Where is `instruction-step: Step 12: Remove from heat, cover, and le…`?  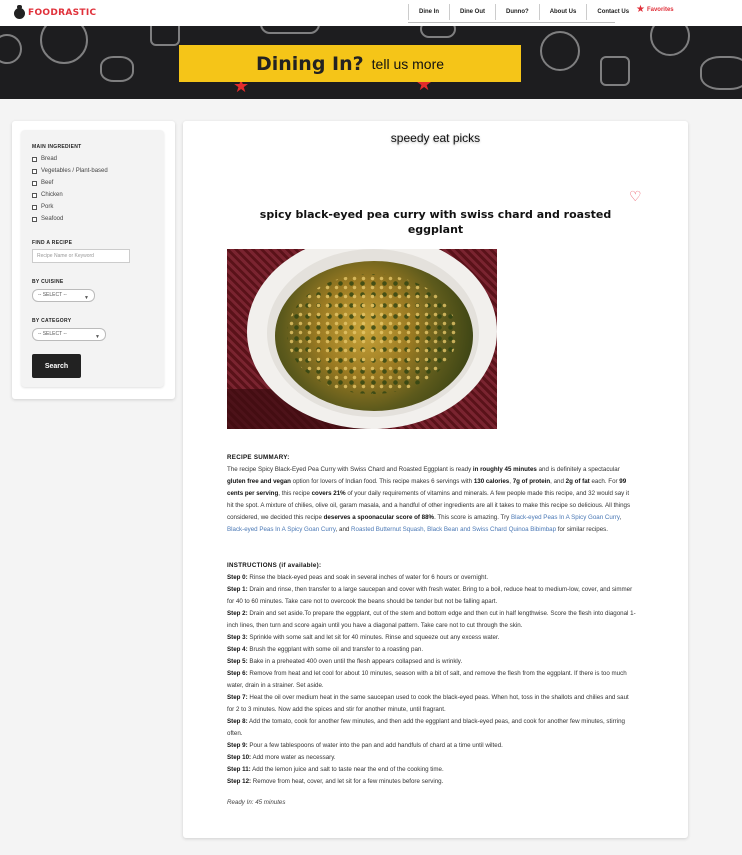 instruction-step: Step 12: Remove from heat, cover, and le… is located at coordinates (335, 781).